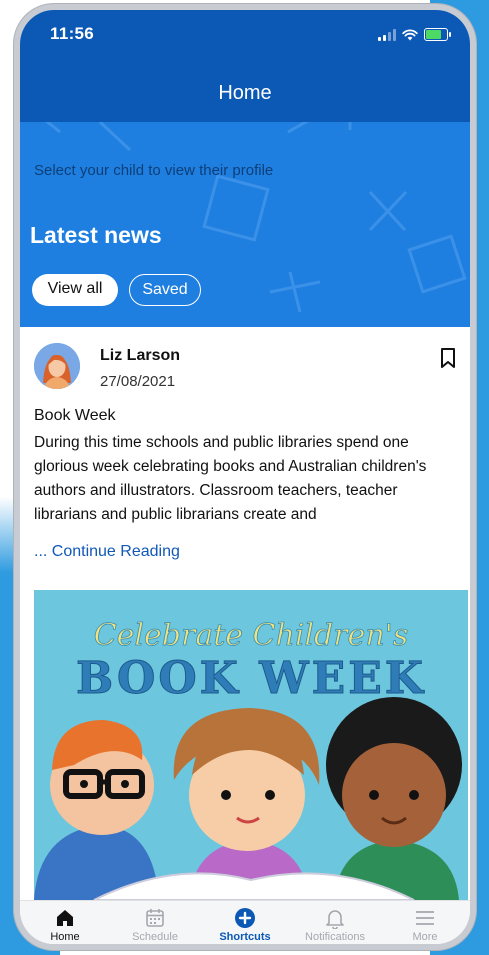 The height and width of the screenshot is (955, 489). I want to click on image-line-1: Celebrate Children's, so click(251, 635).